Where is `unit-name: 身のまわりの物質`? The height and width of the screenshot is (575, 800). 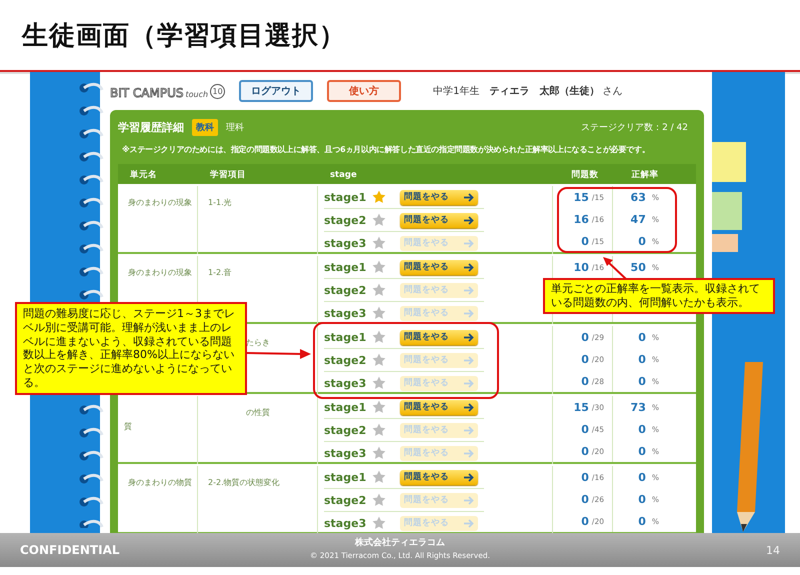
unit-name: 身のまわりの物質 is located at coordinates (160, 482).